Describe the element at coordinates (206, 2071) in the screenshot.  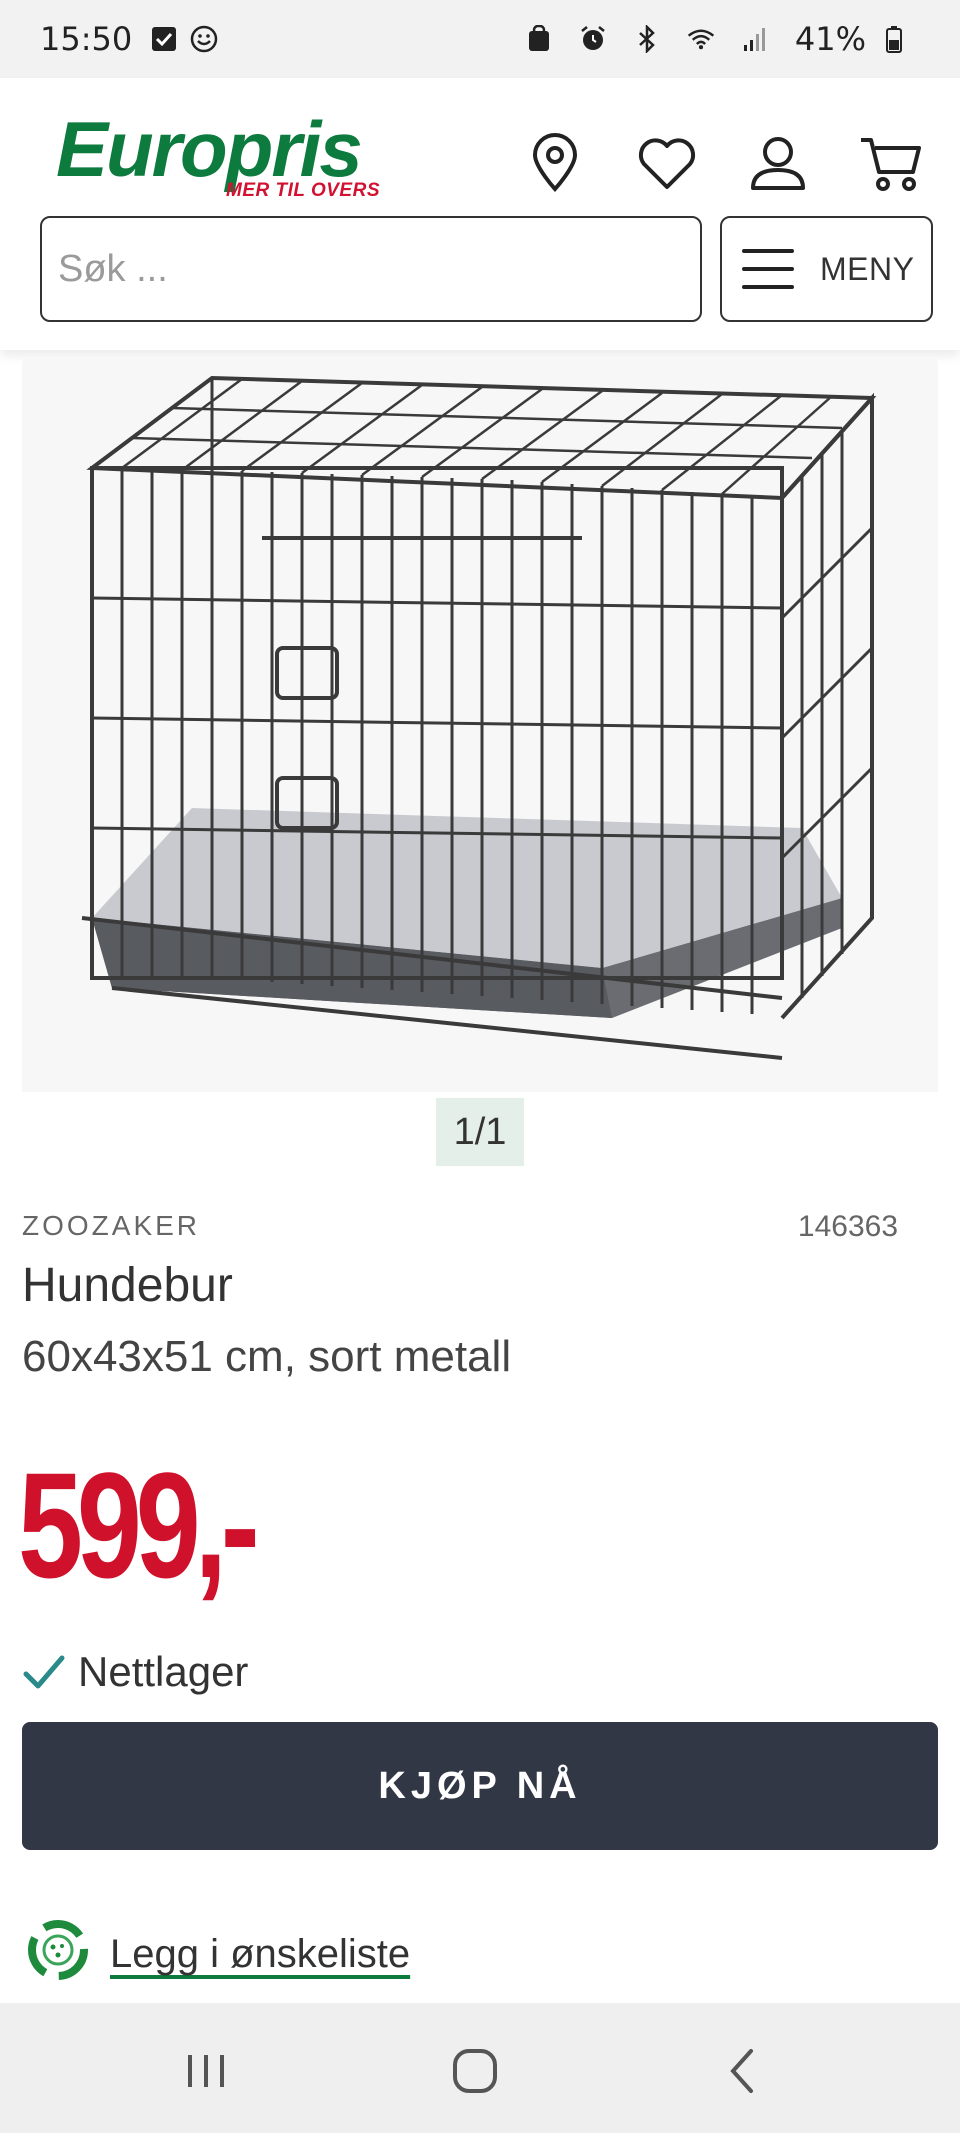
I see `recent-apps-icon` at that location.